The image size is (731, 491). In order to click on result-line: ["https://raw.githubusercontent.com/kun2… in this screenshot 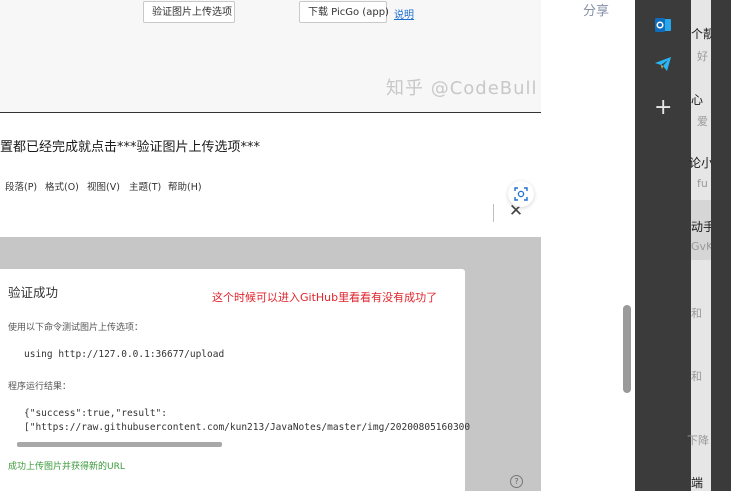, I will do `click(247, 427)`.